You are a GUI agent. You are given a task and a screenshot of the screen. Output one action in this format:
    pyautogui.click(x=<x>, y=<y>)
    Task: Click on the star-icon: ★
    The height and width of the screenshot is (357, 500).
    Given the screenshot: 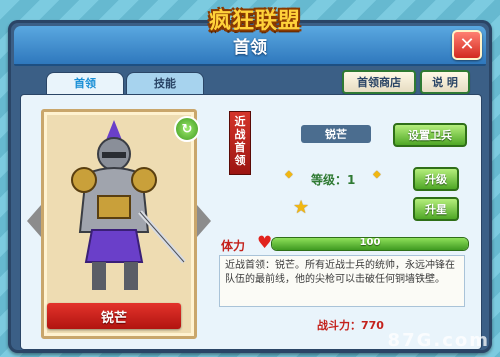 What is the action you would take?
    pyautogui.click(x=301, y=207)
    